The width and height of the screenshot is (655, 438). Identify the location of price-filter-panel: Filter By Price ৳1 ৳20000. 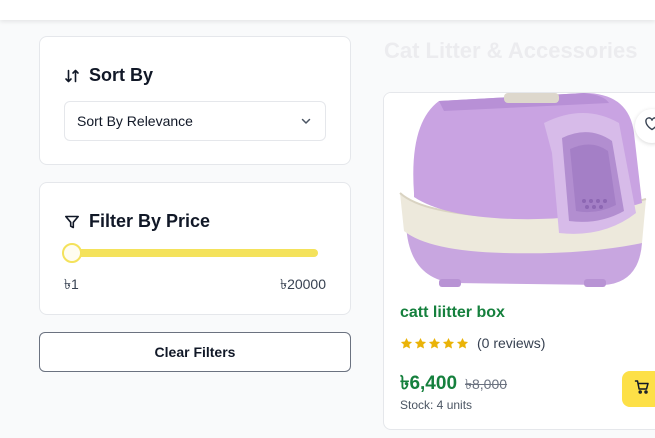
(195, 248).